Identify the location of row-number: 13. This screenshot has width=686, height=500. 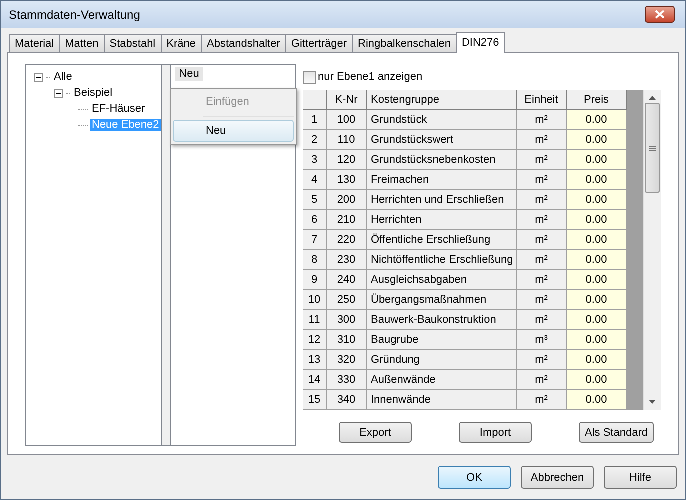
(315, 360).